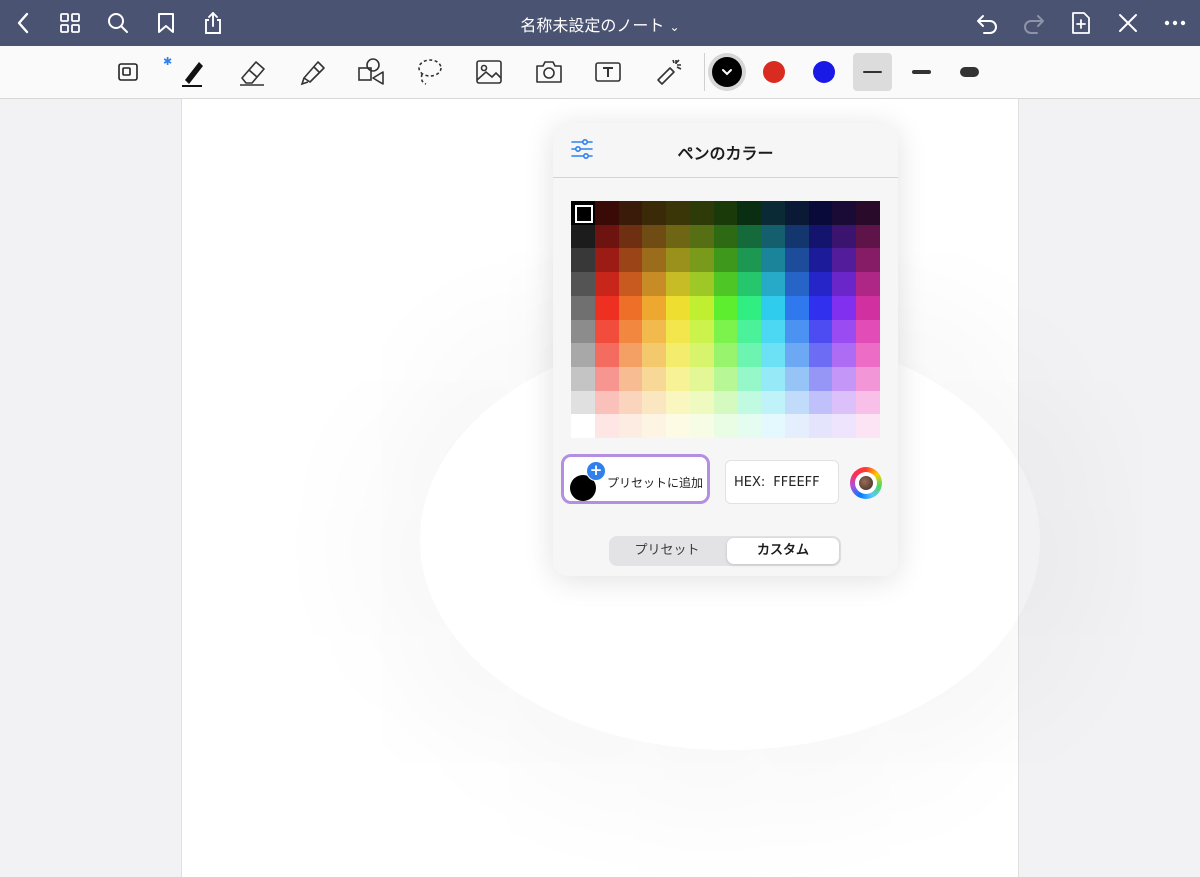 This screenshot has height=877, width=1200. I want to click on grid-icon, so click(70, 23).